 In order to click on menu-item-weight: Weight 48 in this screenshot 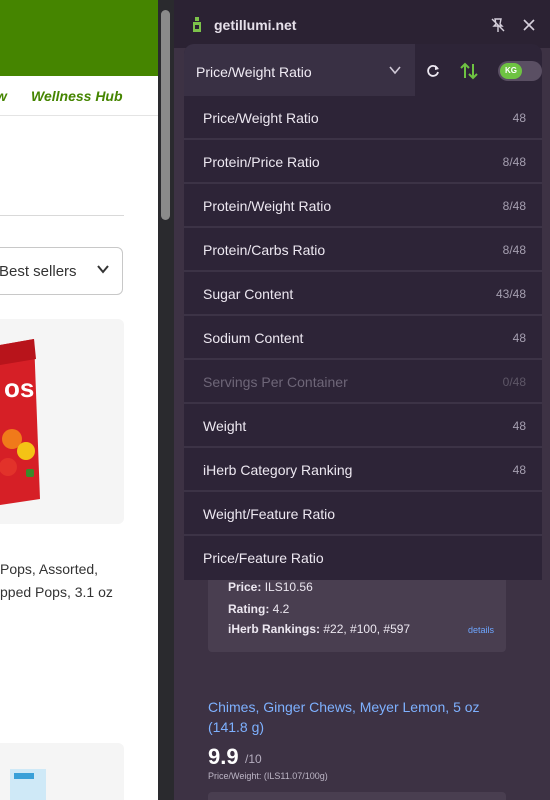, I will do `click(363, 426)`.